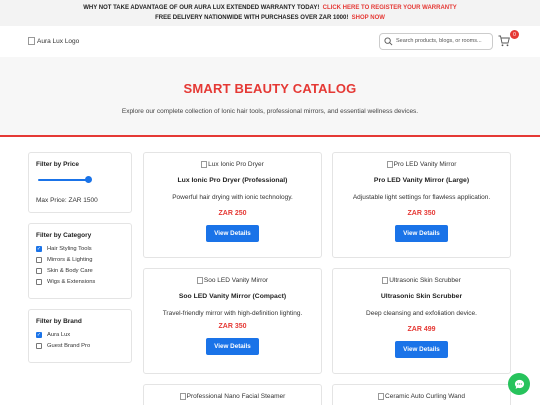  I want to click on product-image: Ceramic Auto Curling Wand, so click(421, 396).